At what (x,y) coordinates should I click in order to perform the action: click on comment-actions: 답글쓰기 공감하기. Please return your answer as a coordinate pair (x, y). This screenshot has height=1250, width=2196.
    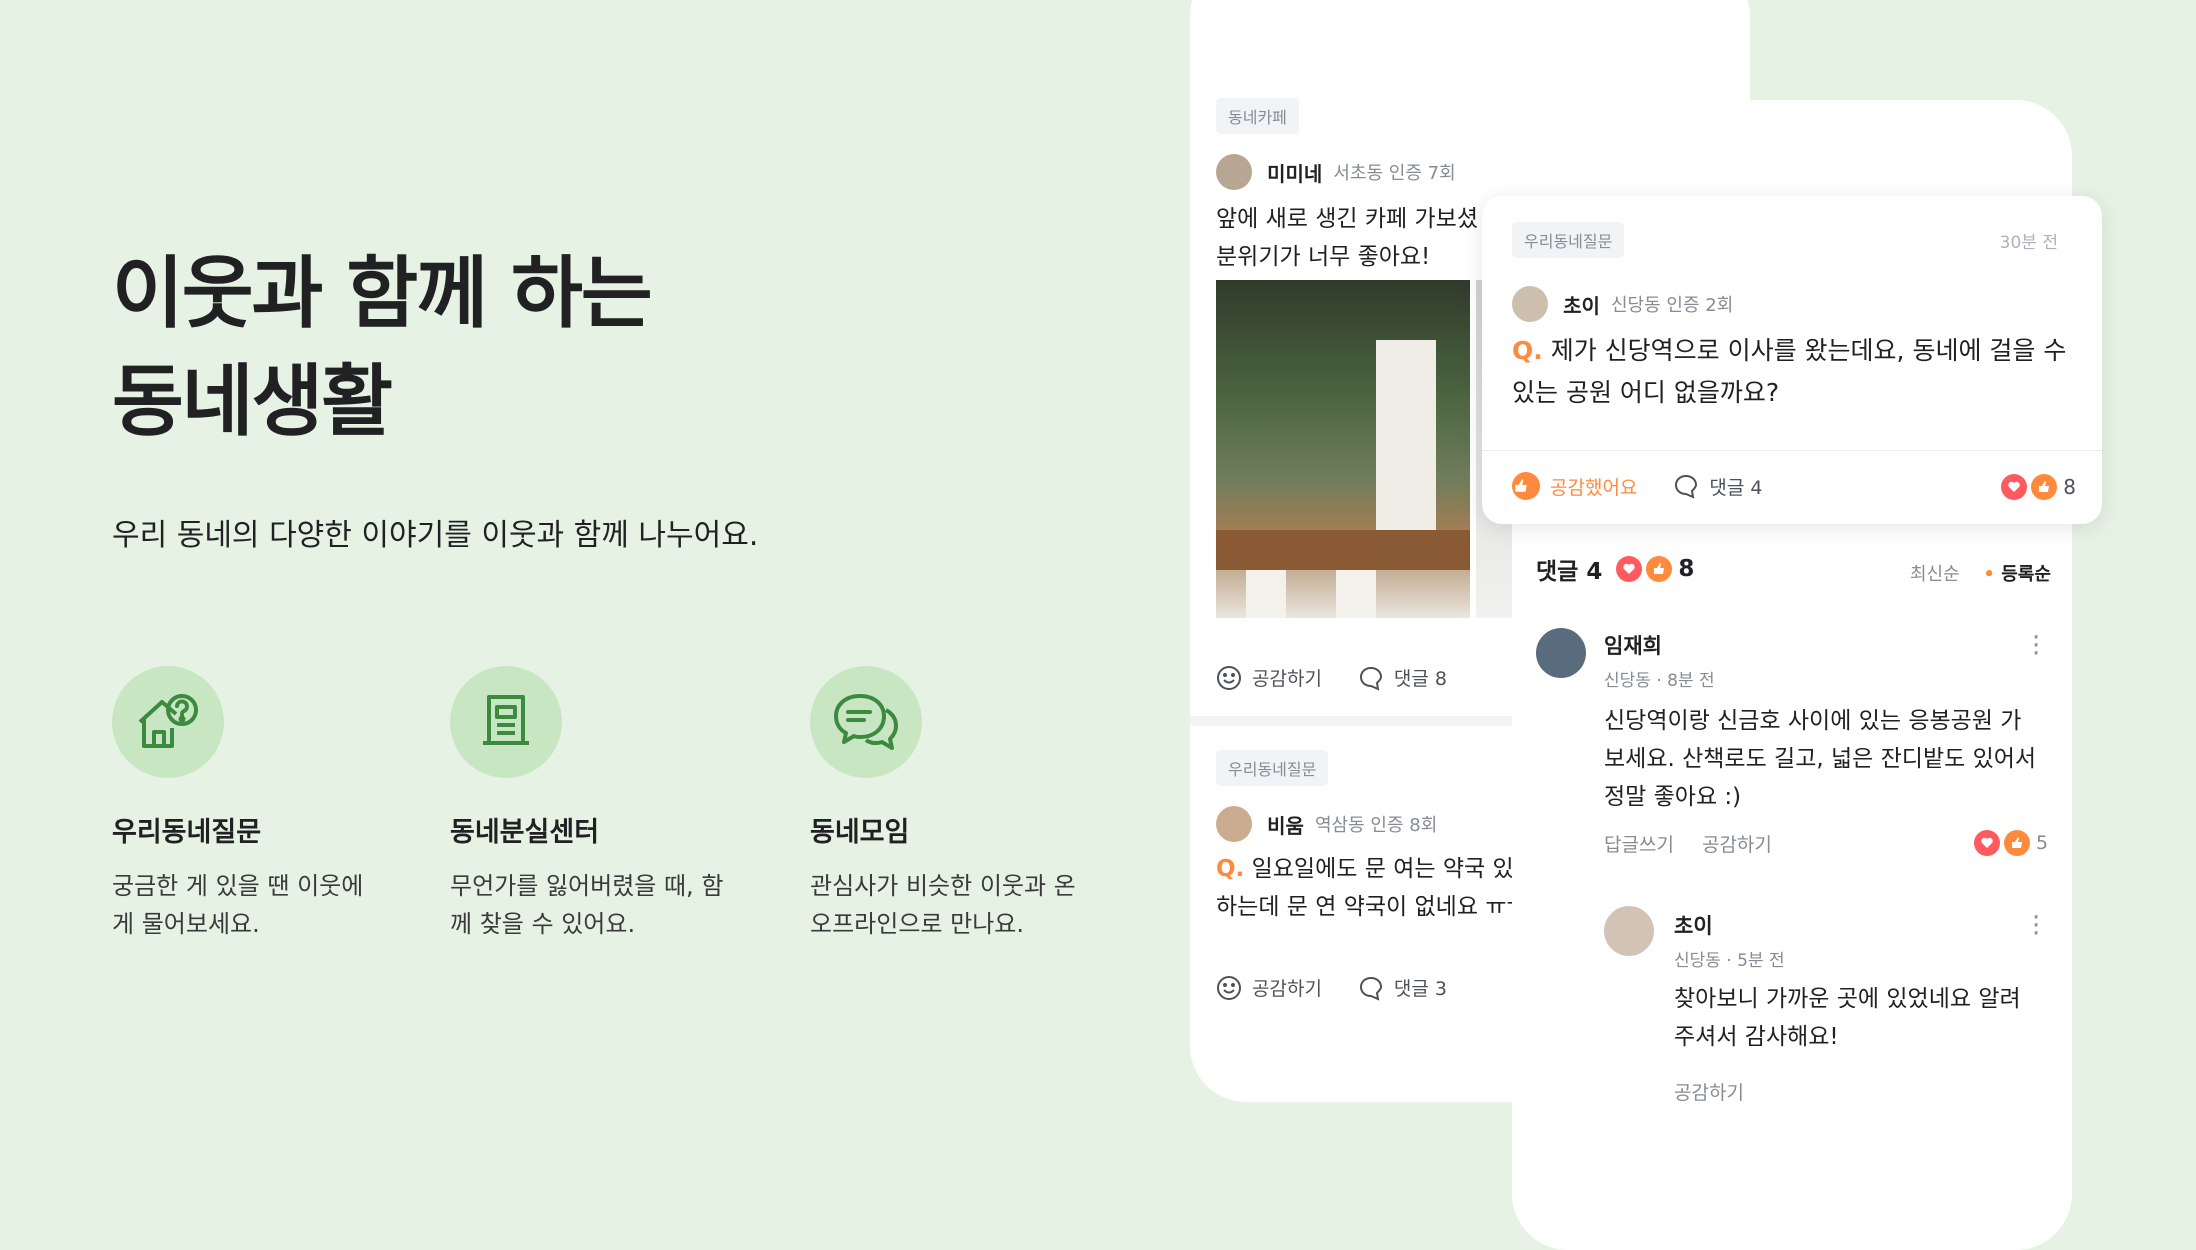
    Looking at the image, I should click on (1688, 843).